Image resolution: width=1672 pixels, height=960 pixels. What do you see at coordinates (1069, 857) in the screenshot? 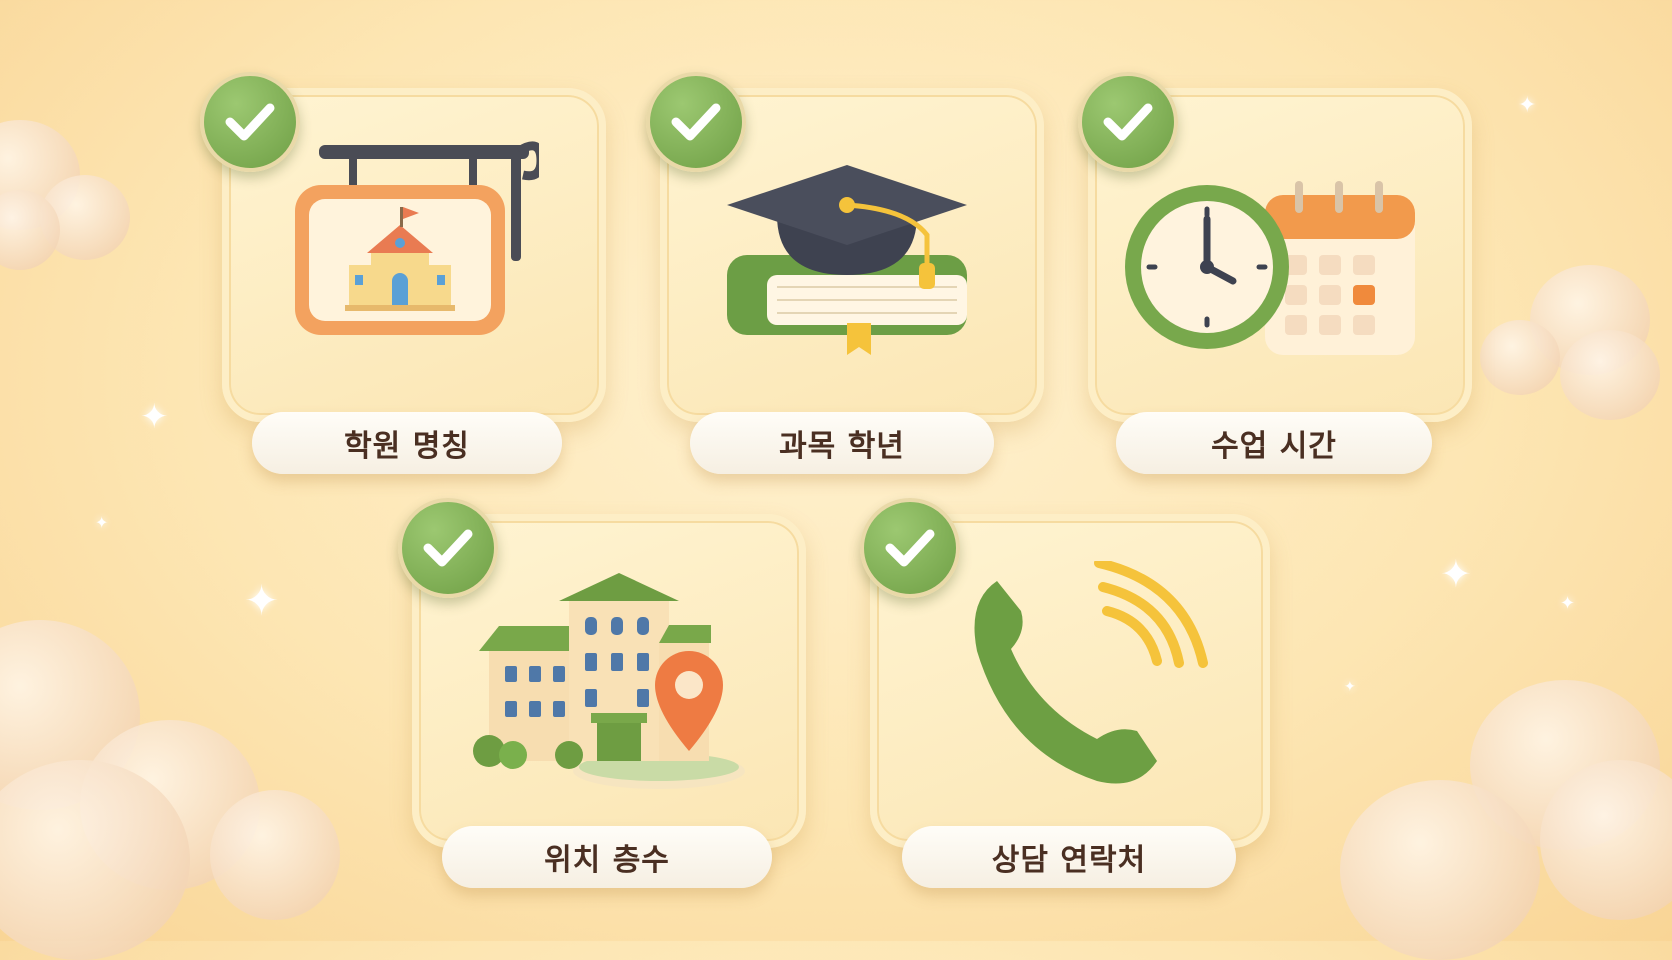
I see `card-label: 상담 연락처` at bounding box center [1069, 857].